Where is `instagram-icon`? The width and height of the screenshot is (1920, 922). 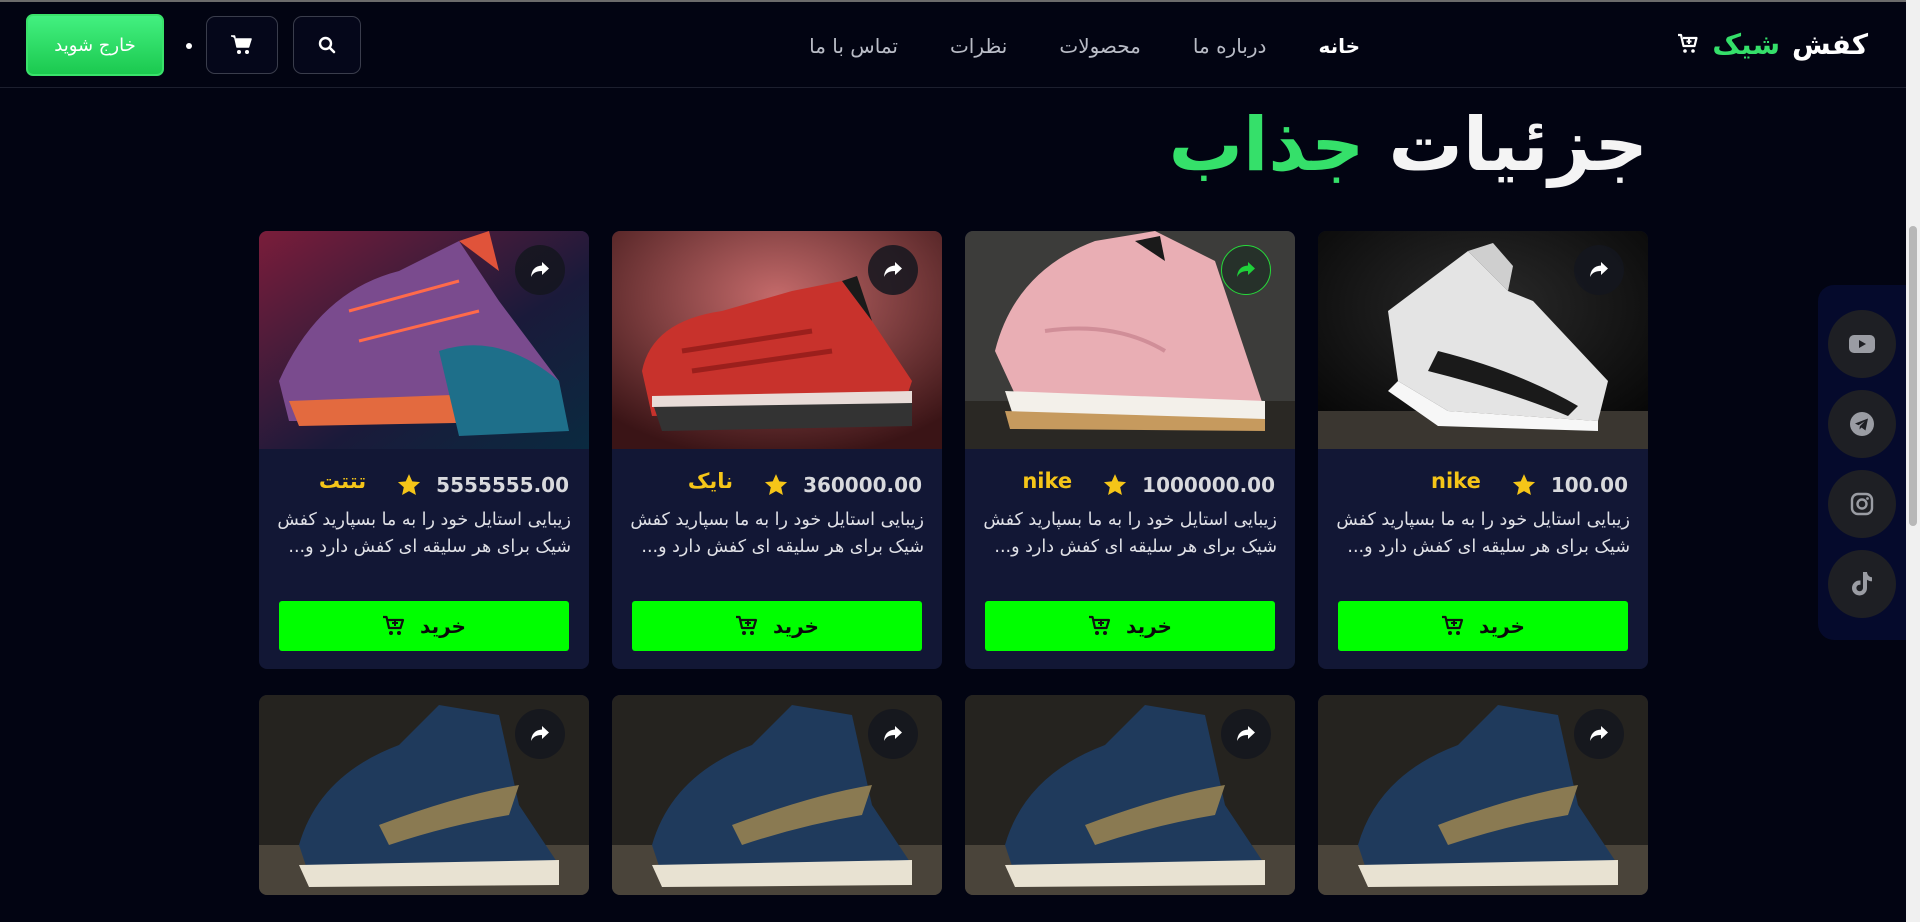
instagram-icon is located at coordinates (1862, 504).